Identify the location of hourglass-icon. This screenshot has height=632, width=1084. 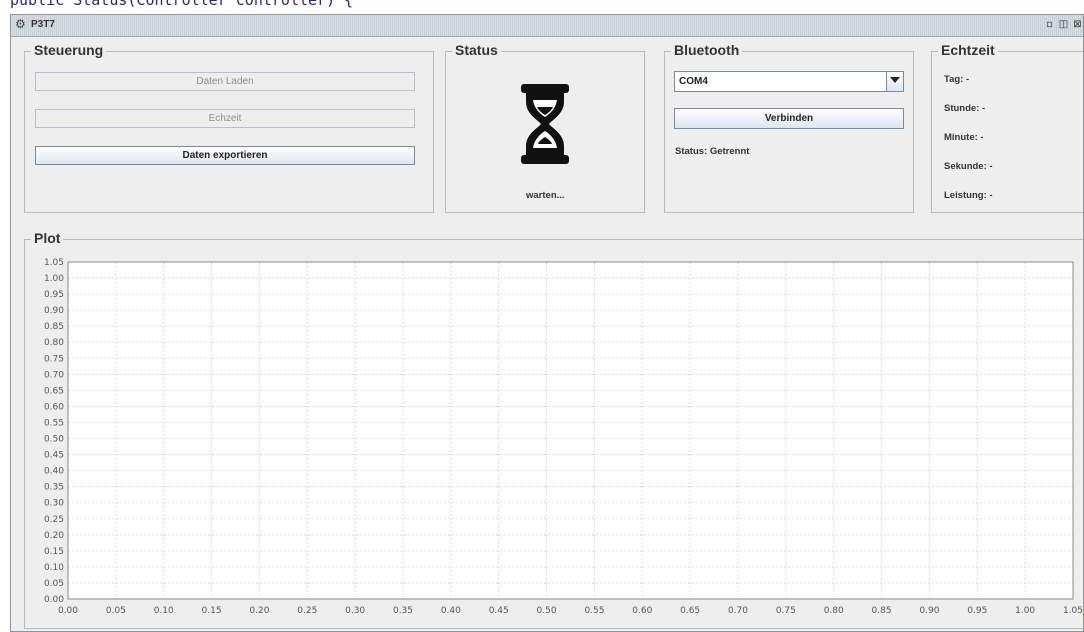
(545, 124).